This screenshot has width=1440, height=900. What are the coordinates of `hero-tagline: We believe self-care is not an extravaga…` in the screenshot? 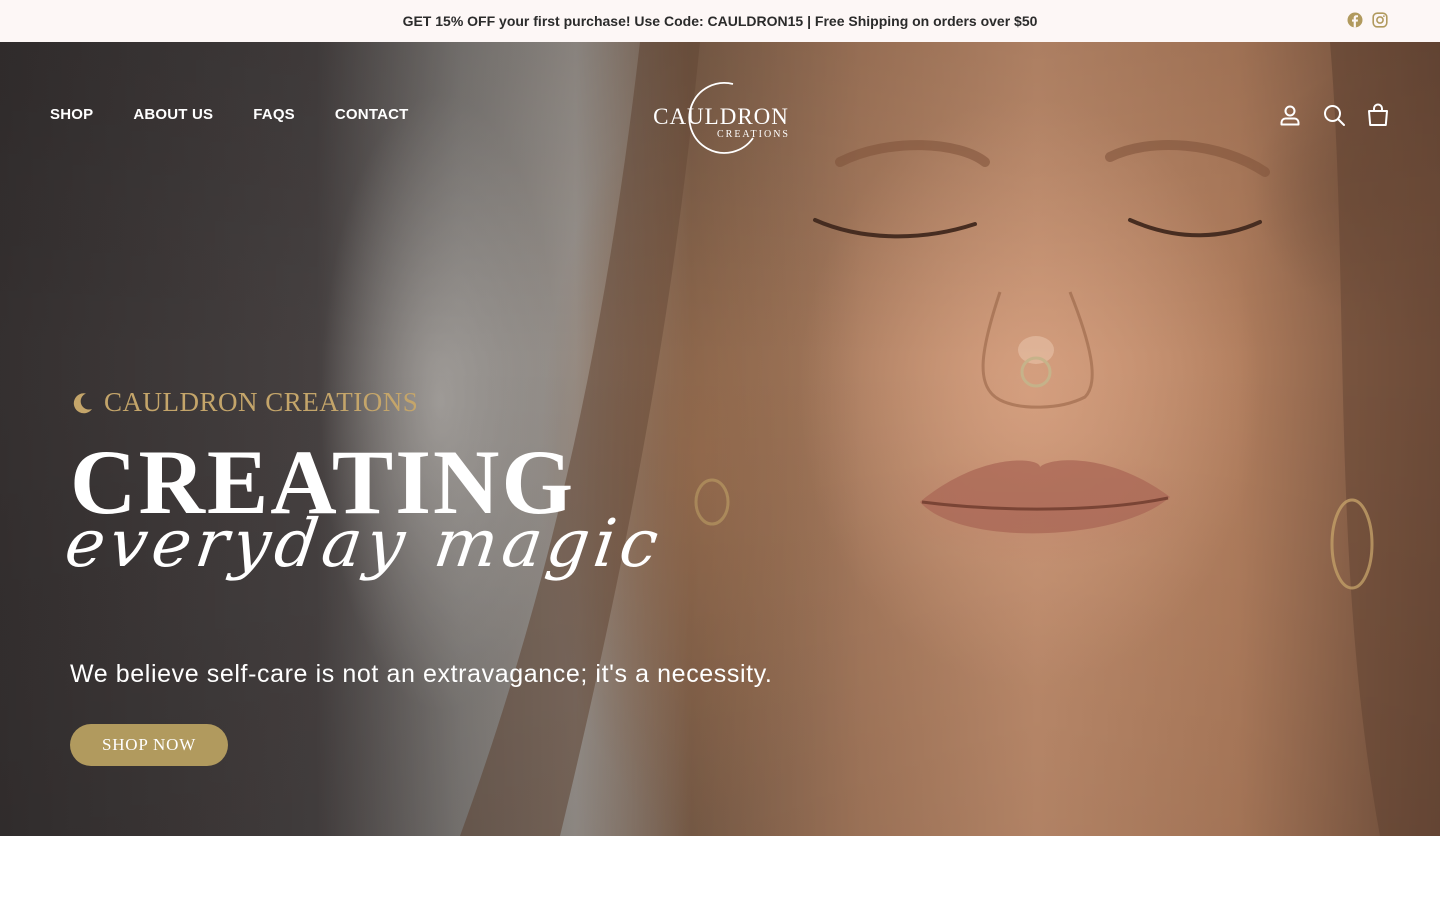 It's located at (421, 674).